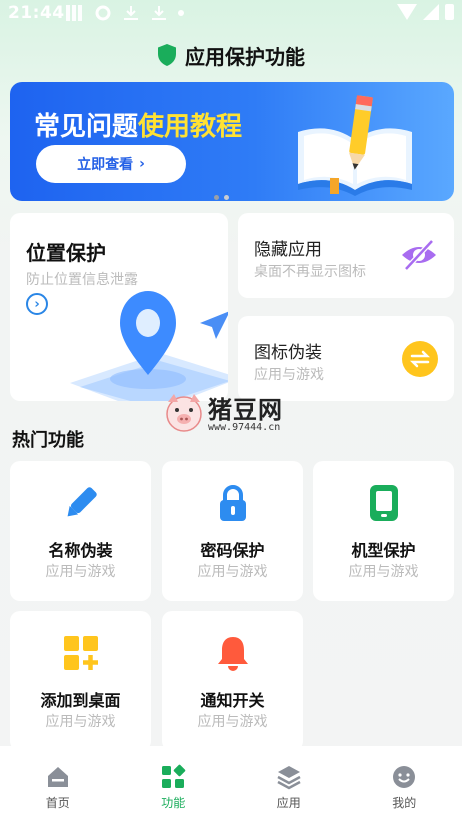 Image resolution: width=462 pixels, height=823 pixels. I want to click on feature-title: 添加到桌面, so click(80, 700).